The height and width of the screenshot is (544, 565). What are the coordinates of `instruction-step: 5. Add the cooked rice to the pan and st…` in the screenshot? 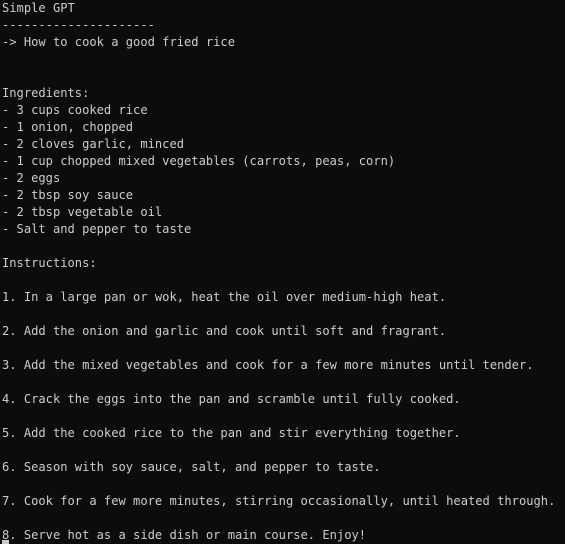 It's located at (231, 433).